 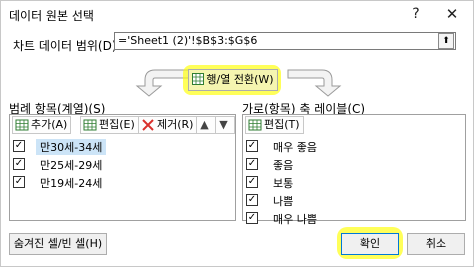 I want to click on series-list: ✓ 만30세-34세 ✓ 만25세-29세 ✓ 만19세-24세, so click(x=122, y=164).